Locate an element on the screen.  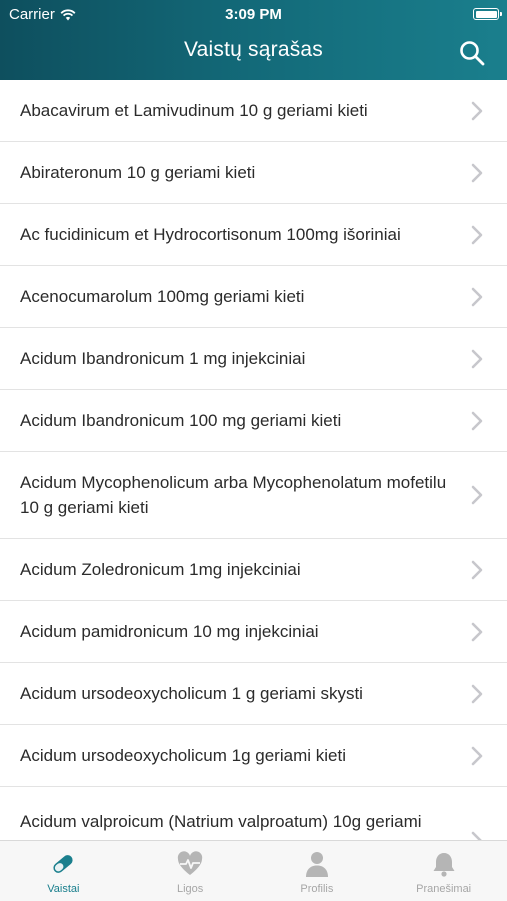
list-item: Acidum Ibandronicum 100 mg geriami kieti is located at coordinates (253, 421).